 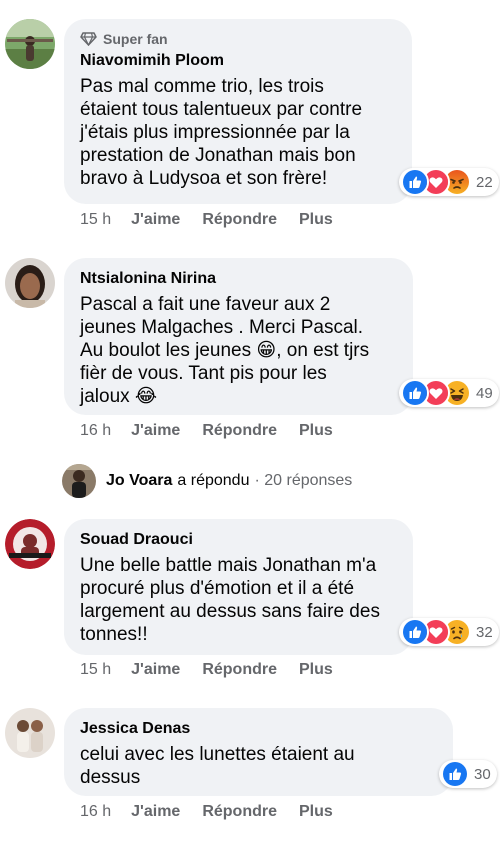 I want to click on reaction-count: 30, so click(x=482, y=774).